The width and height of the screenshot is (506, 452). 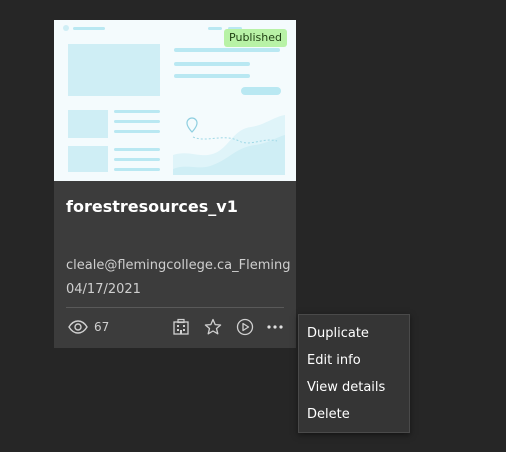 What do you see at coordinates (181, 327) in the screenshot?
I see `organization-icon` at bounding box center [181, 327].